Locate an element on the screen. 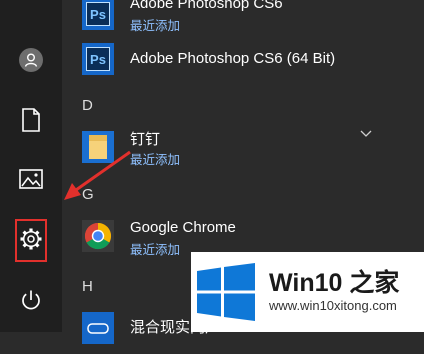 The image size is (424, 354). watermark-url: www.win10xitong.com is located at coordinates (333, 305).